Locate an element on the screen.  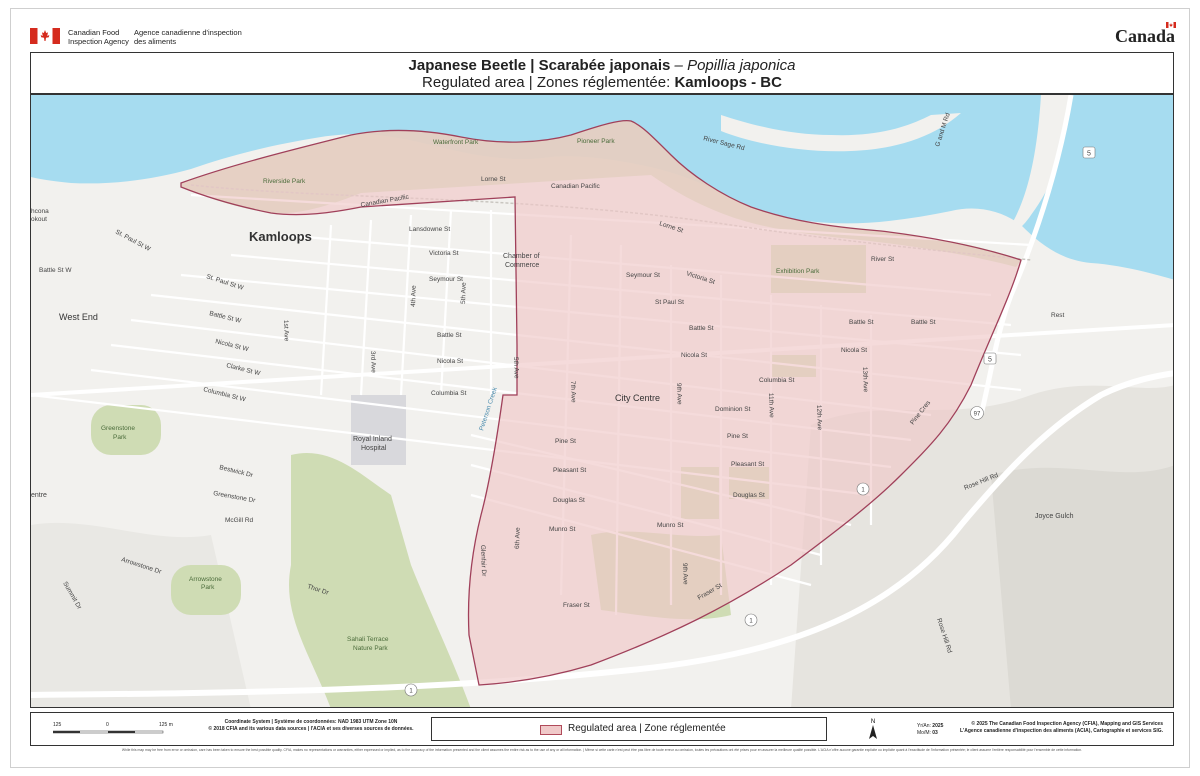
north-label: N is located at coordinates (873, 722).